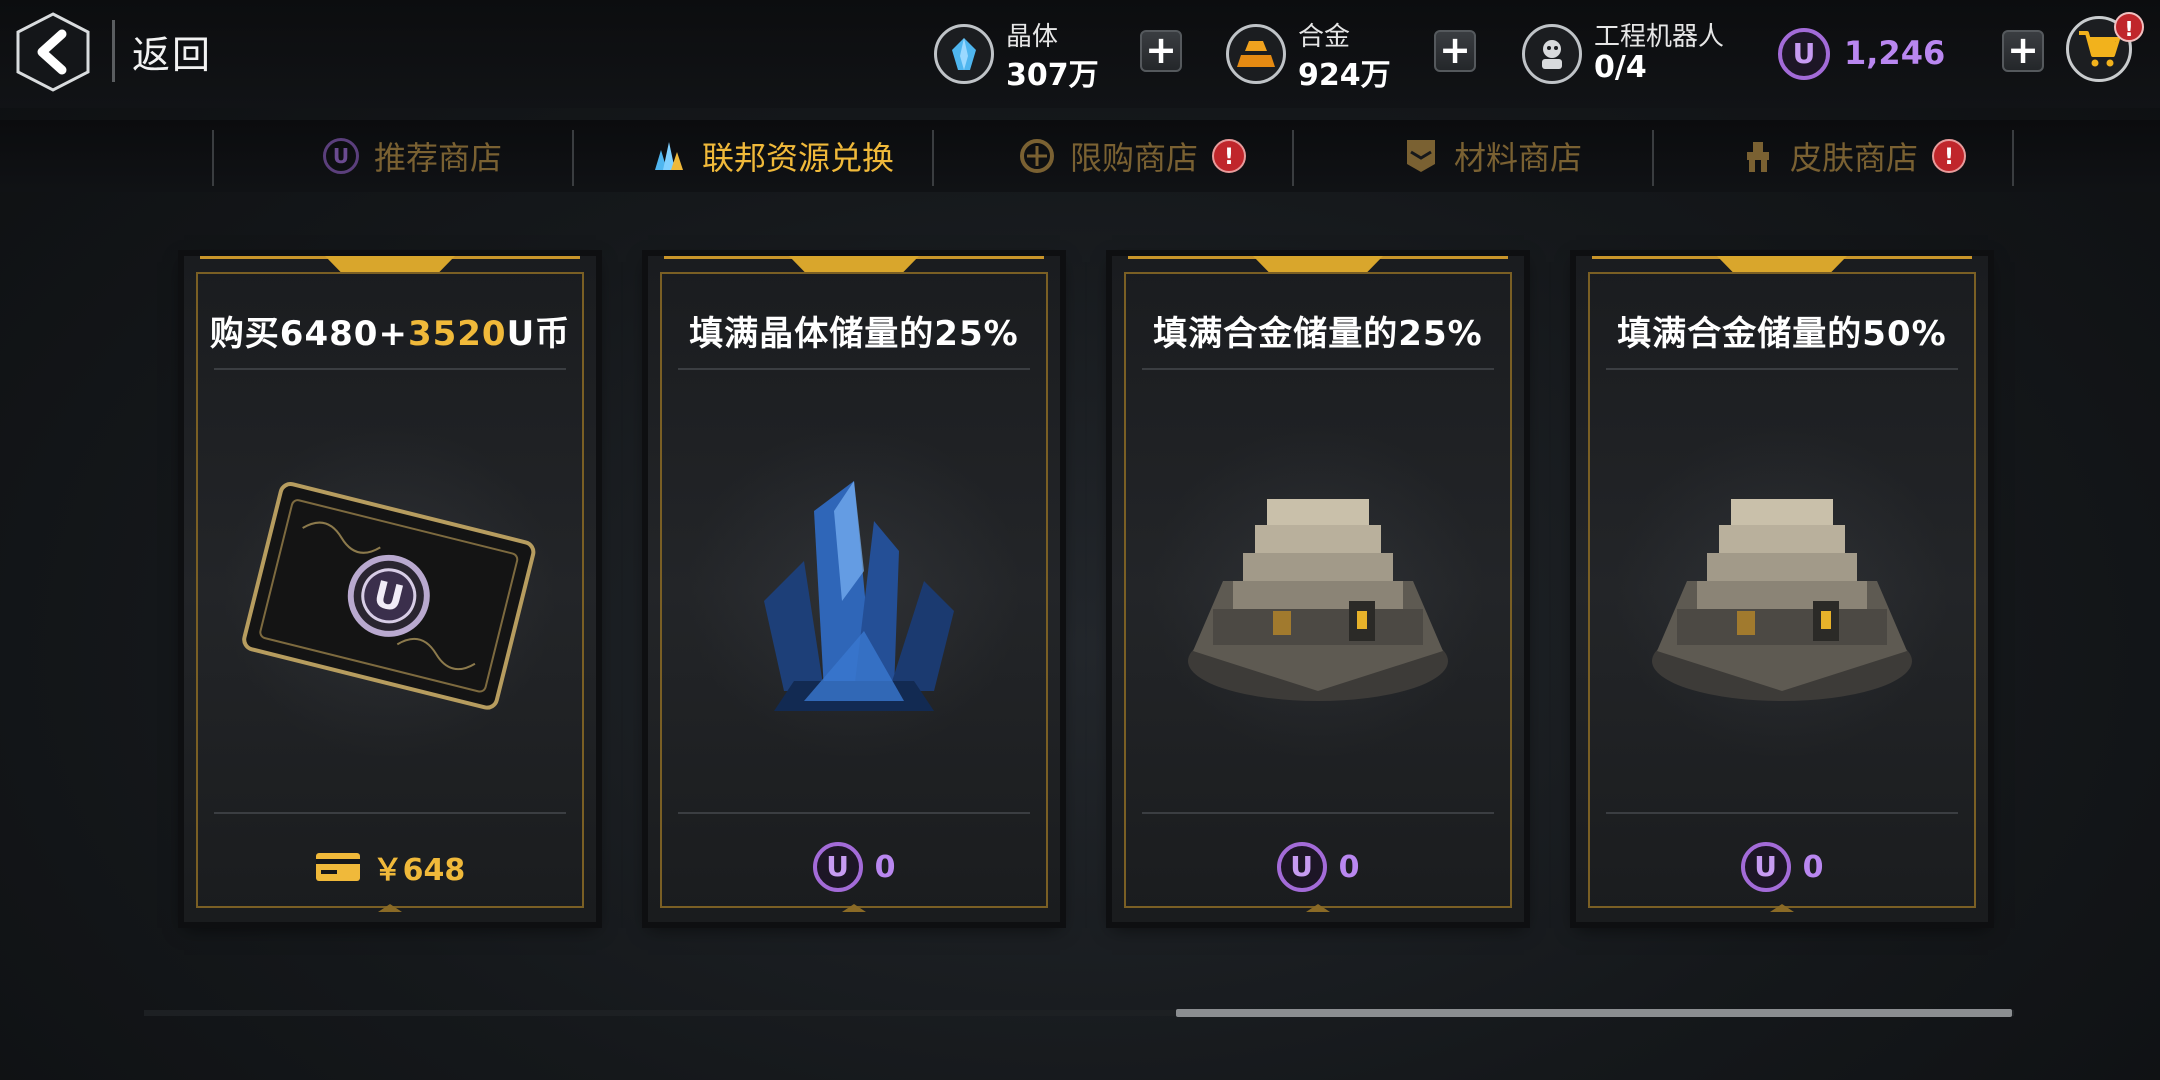  I want to click on alloy-icon, so click(1256, 54).